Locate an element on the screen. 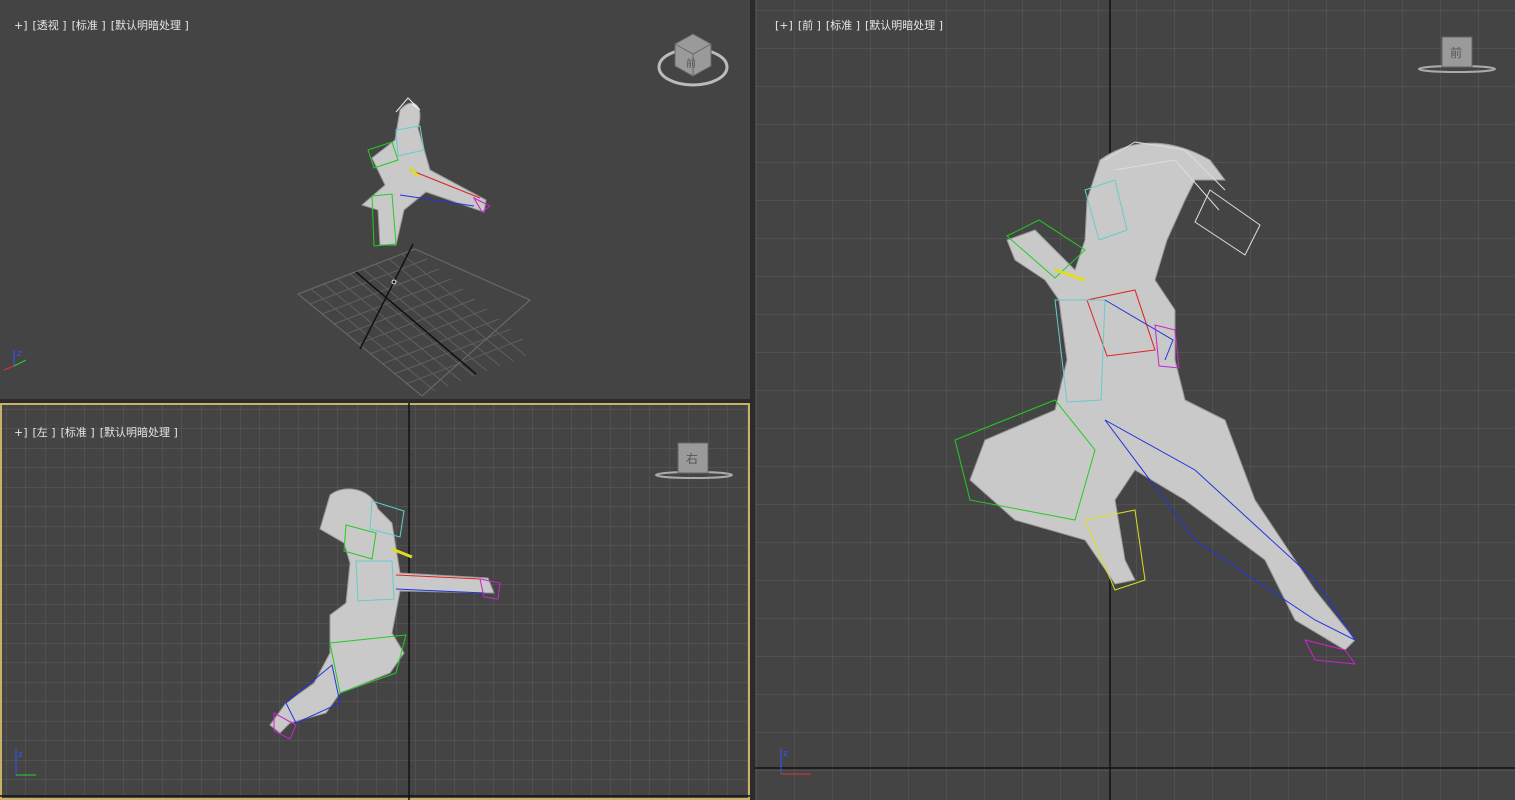 The width and height of the screenshot is (1515, 800). view-mode-button: [透视 ] is located at coordinates (50, 25).